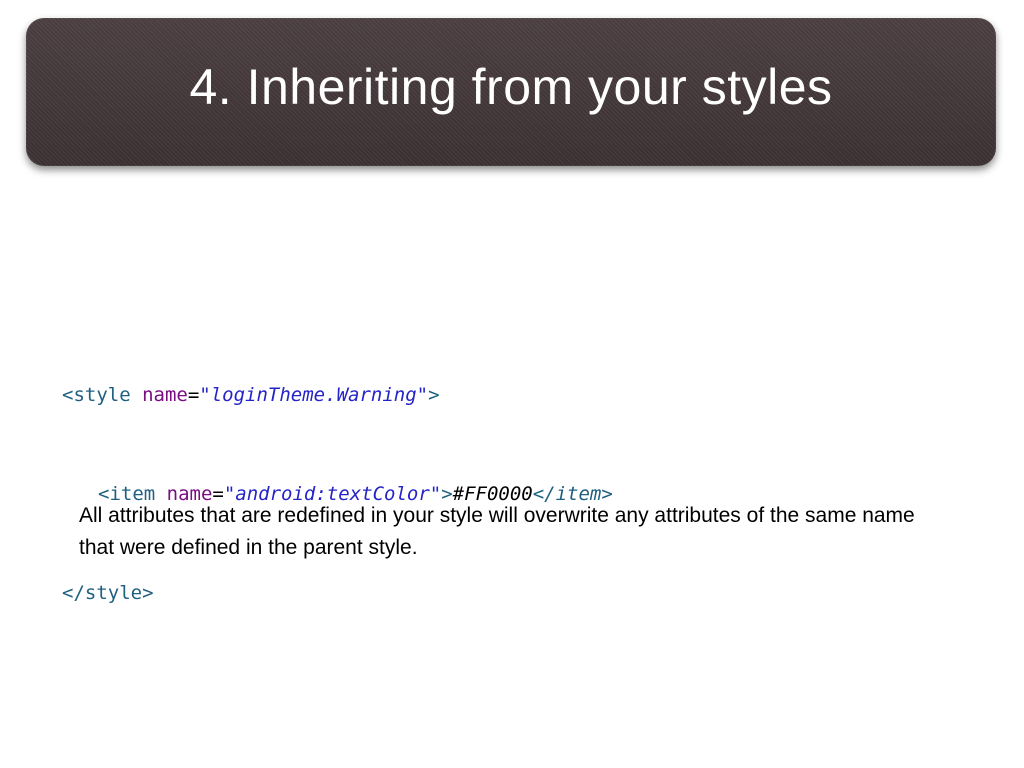 The height and width of the screenshot is (768, 1024). Describe the element at coordinates (337, 593) in the screenshot. I see `code-line-3: </style>` at that location.